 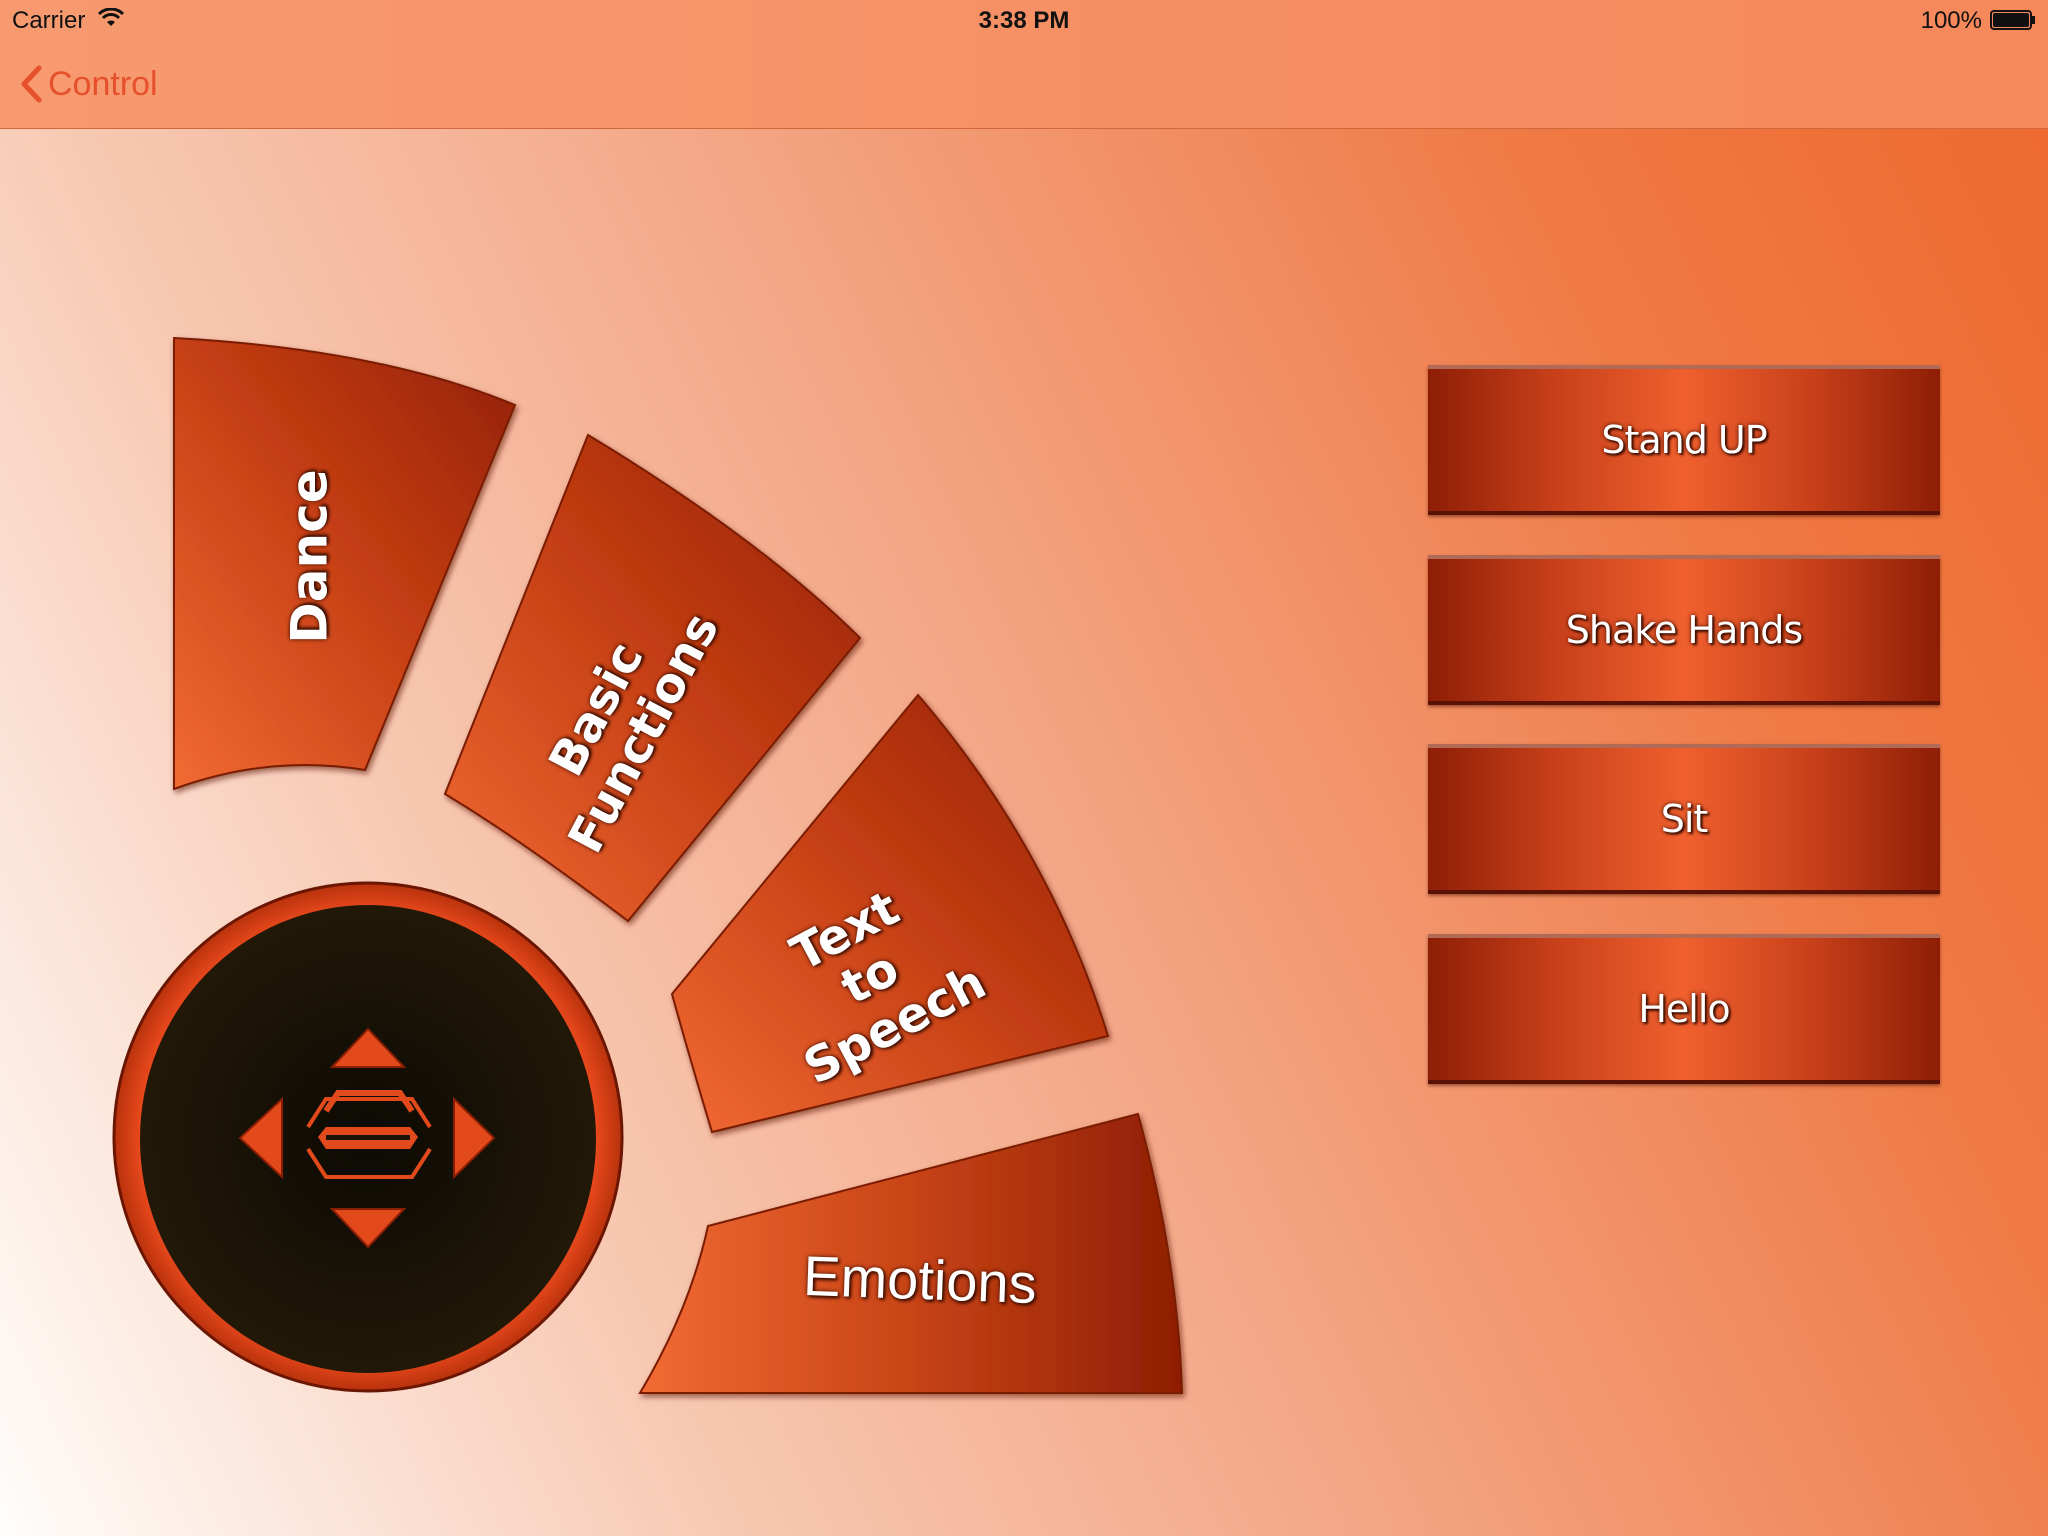 I want to click on shake-hands-label: Shake Hands, so click(x=1684, y=630).